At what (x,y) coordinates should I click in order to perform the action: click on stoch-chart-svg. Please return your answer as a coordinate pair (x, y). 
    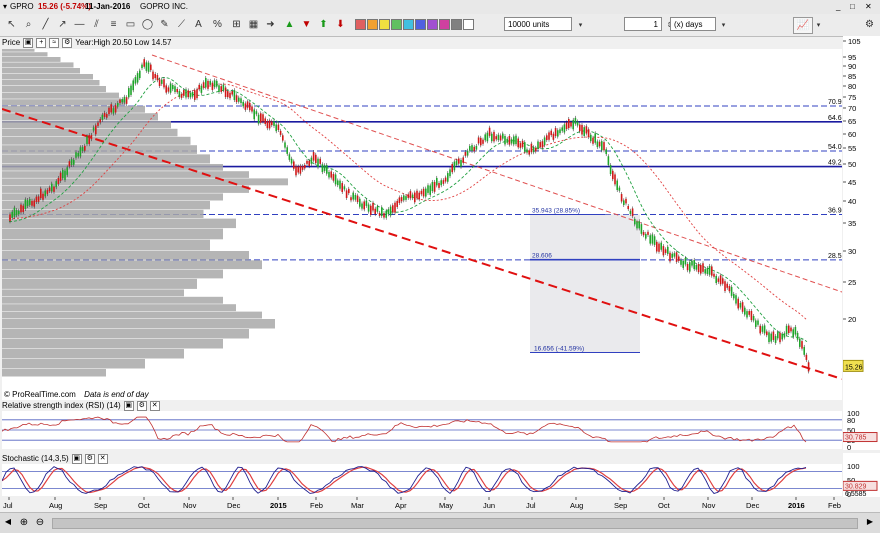
    Looking at the image, I should click on (421, 480).